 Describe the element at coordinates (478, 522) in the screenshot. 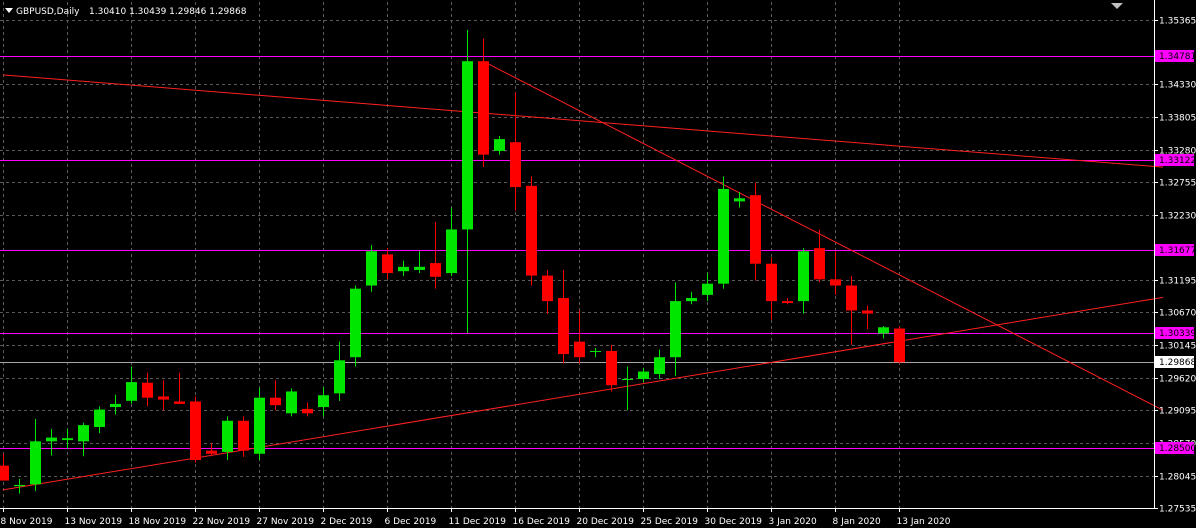

I see `x-tick-label: 11 Dec 2019` at that location.